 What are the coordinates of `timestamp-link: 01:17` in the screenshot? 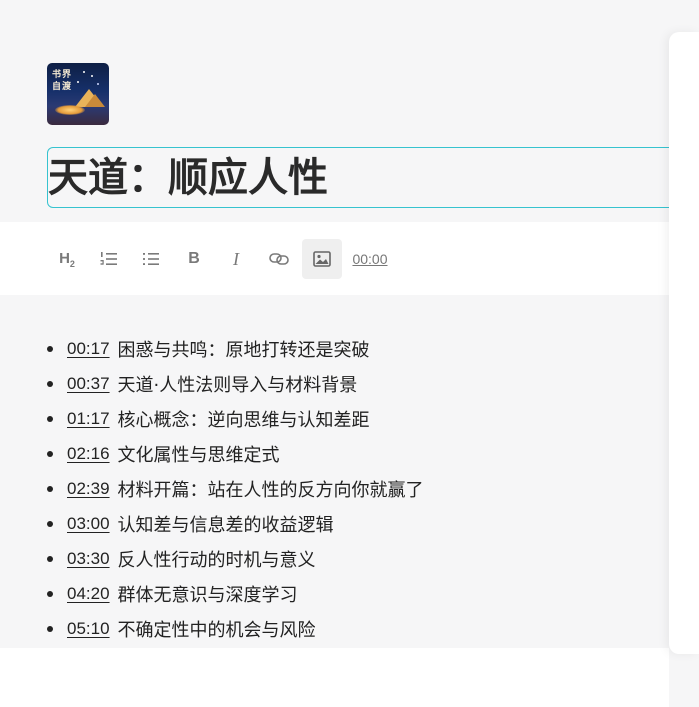 It's located at (88, 419).